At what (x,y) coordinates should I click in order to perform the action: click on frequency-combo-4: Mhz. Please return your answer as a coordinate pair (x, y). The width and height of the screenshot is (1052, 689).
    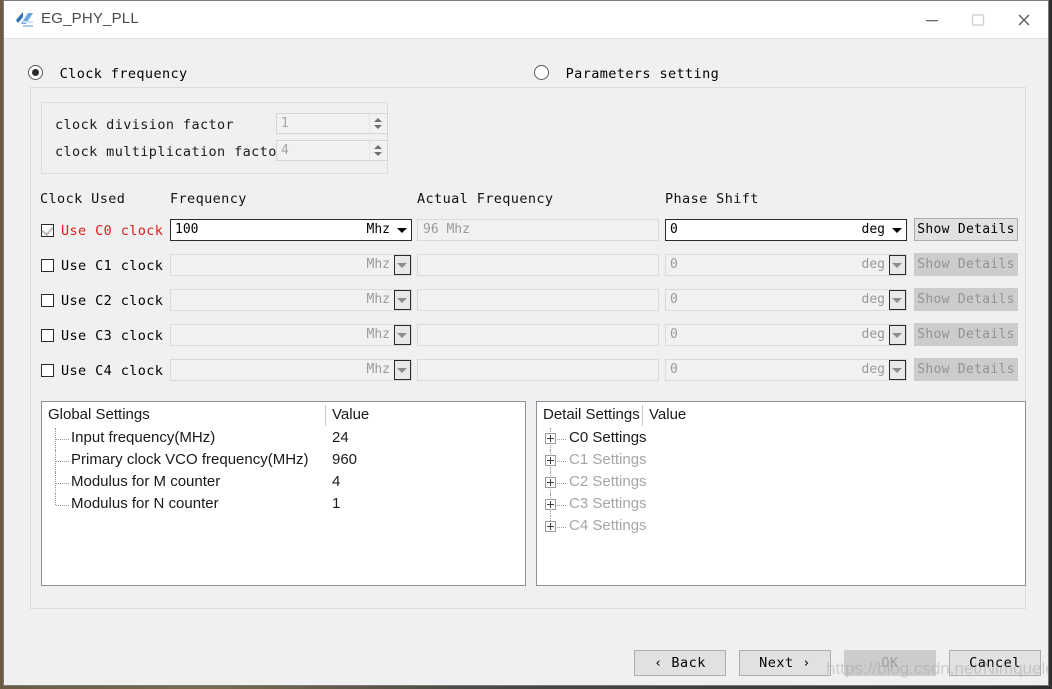
    Looking at the image, I should click on (291, 370).